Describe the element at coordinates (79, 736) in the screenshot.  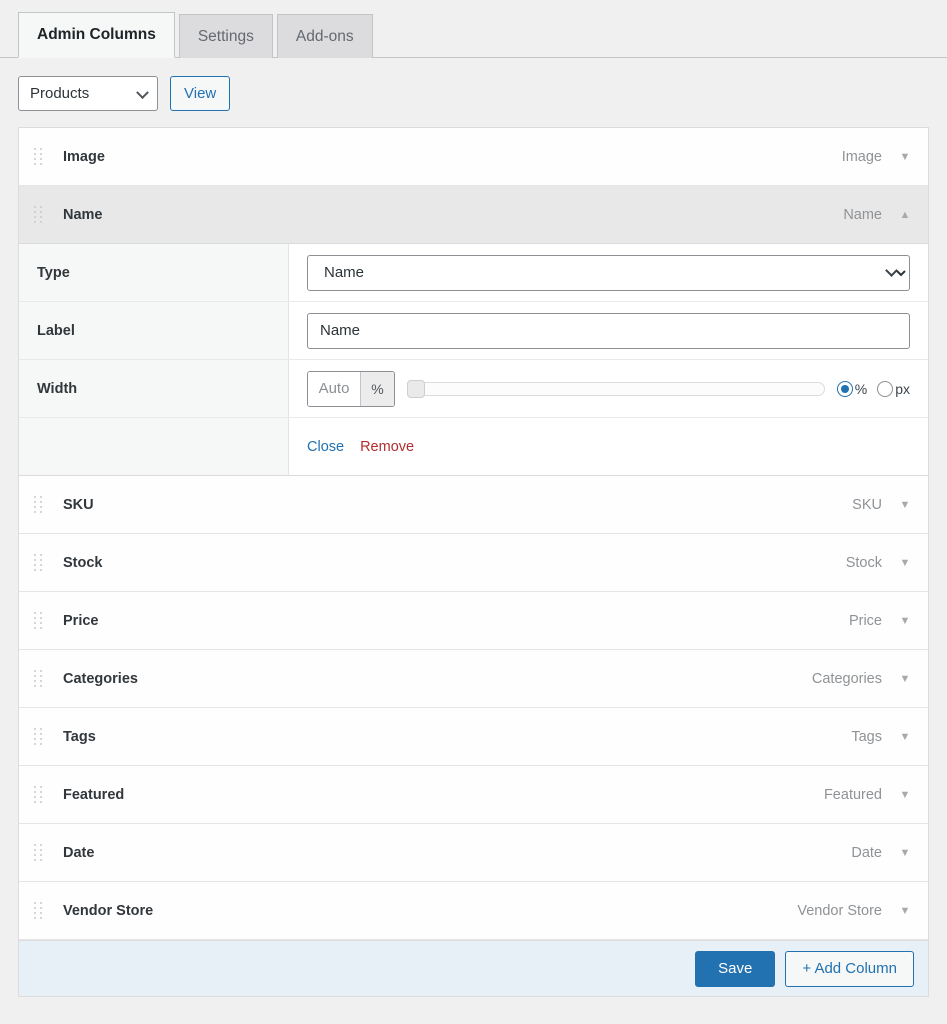
I see `column-label: Tags` at that location.